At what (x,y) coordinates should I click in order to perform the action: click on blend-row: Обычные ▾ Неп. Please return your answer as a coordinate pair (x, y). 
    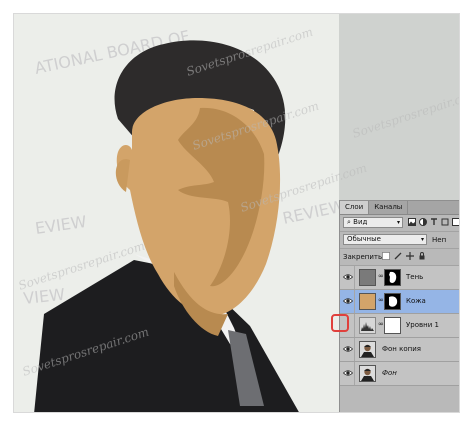
    Looking at the image, I should click on (399, 240).